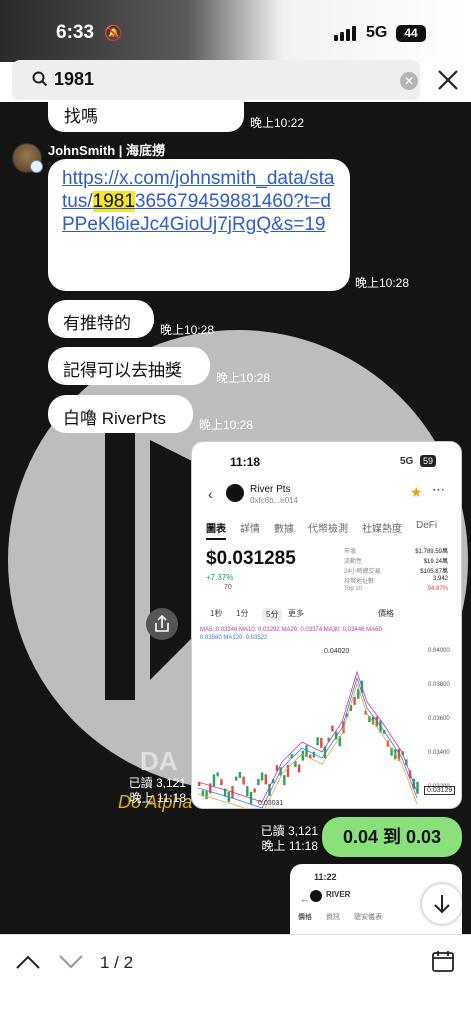 Image resolution: width=471 pixels, height=1024 pixels. What do you see at coordinates (438, 489) in the screenshot?
I see `more-icon: ⋯` at bounding box center [438, 489].